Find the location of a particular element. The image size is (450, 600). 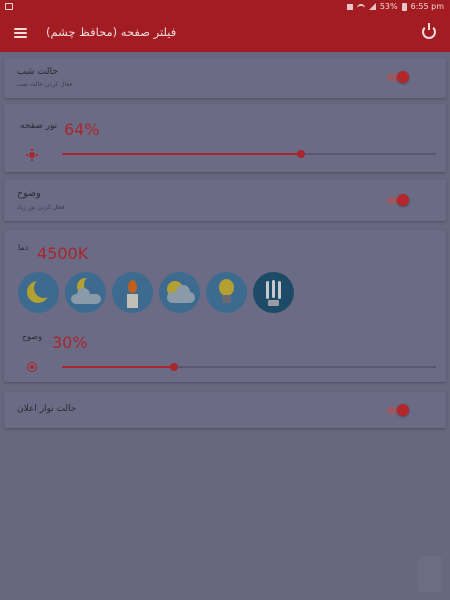

temp-preset-candle is located at coordinates (132, 292).